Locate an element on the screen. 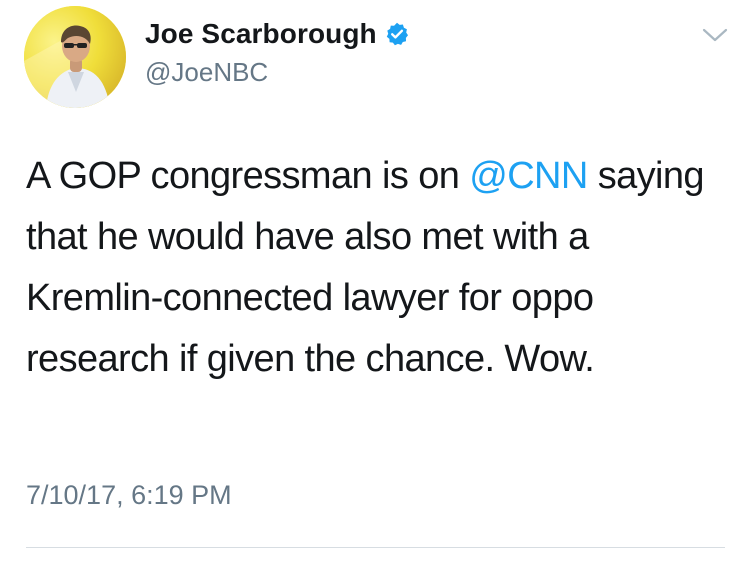 This screenshot has height=562, width=750. divider is located at coordinates (375, 547).